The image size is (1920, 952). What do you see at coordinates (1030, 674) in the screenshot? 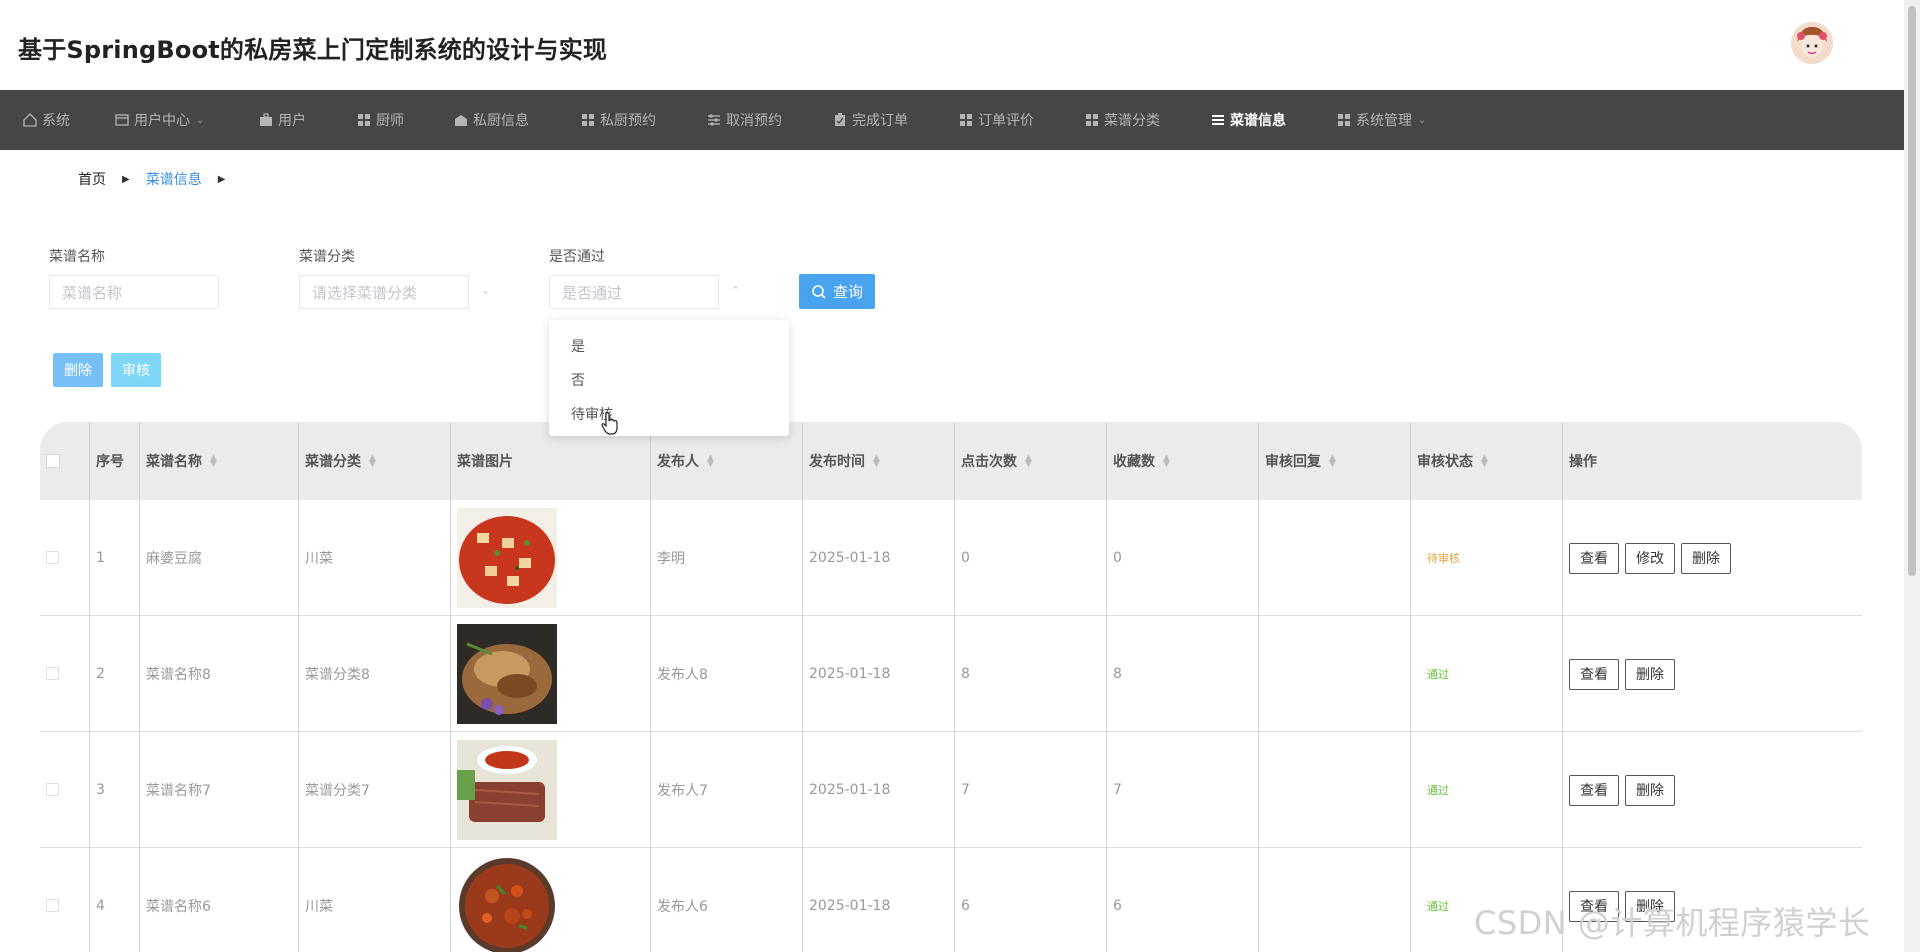
I see `cell-clicks: 8` at bounding box center [1030, 674].